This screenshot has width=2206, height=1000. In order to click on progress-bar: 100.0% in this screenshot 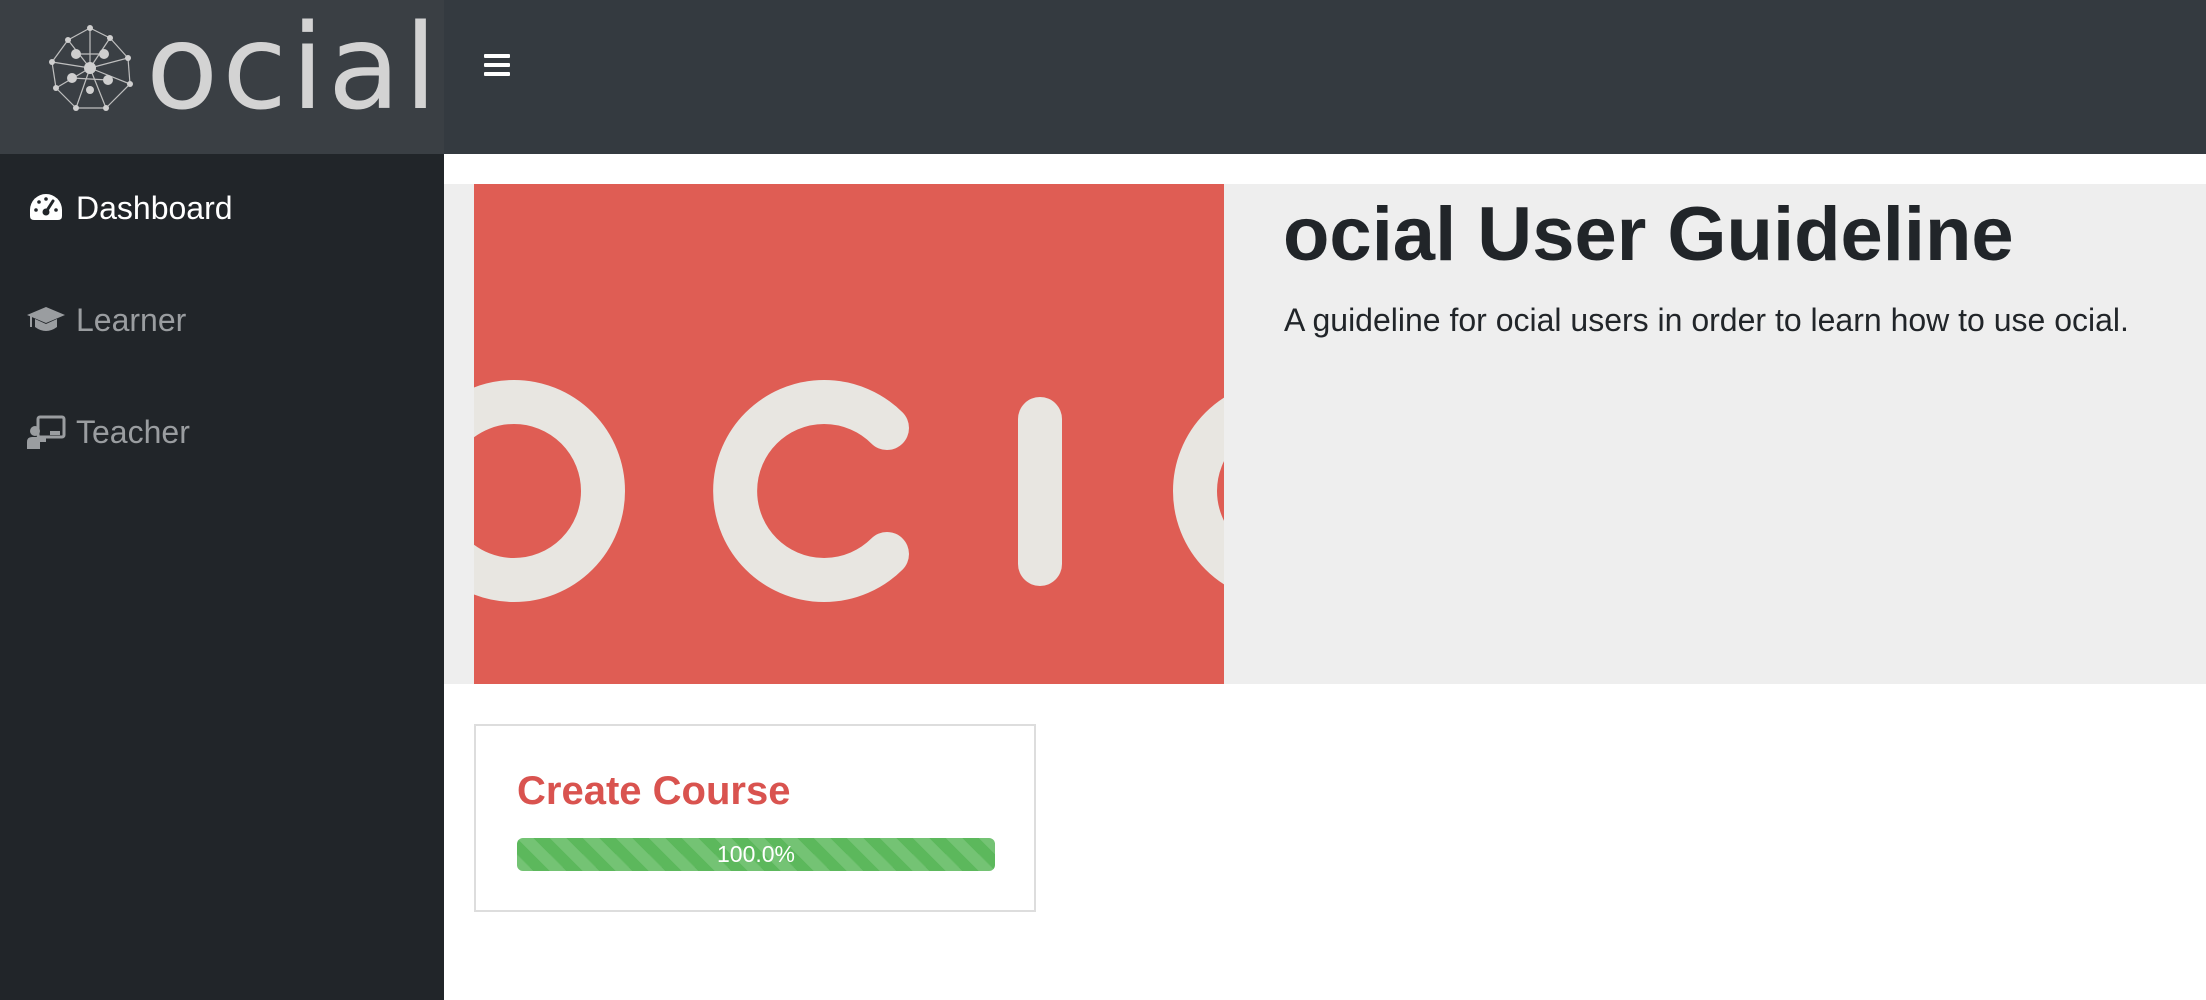, I will do `click(756, 854)`.